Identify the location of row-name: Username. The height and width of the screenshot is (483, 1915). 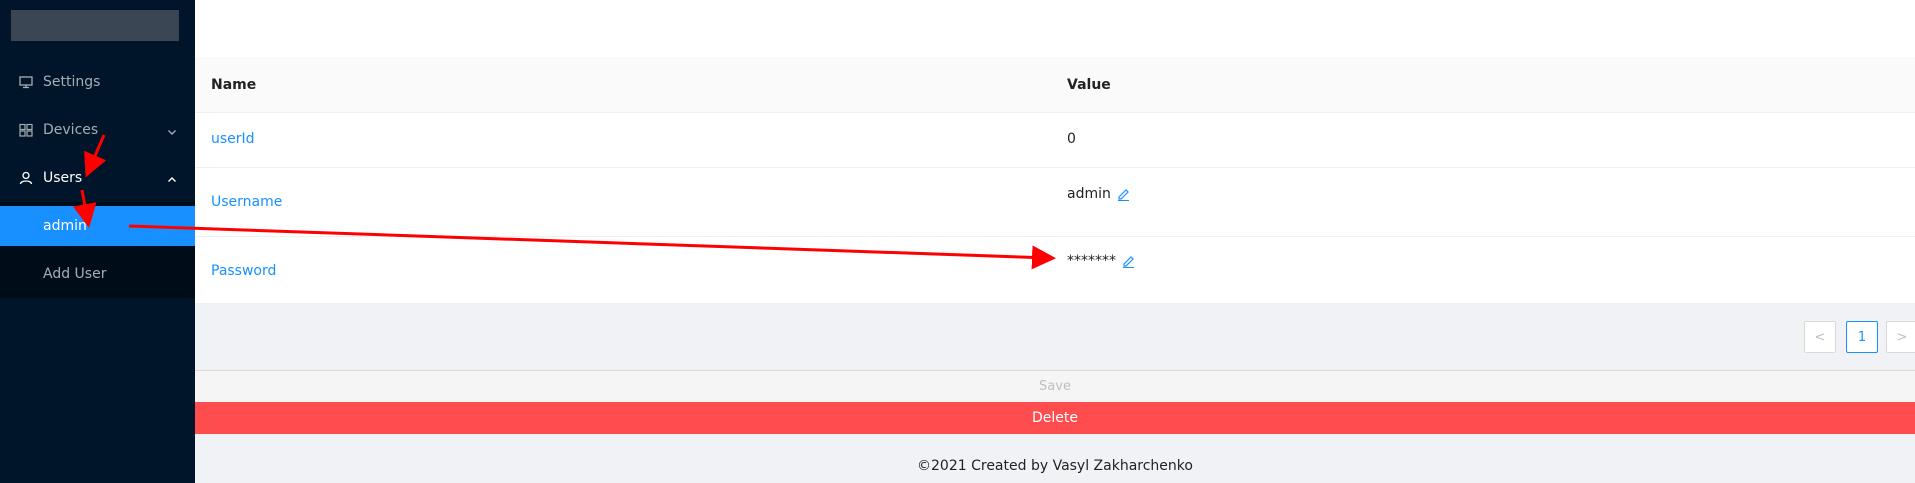
(246, 202).